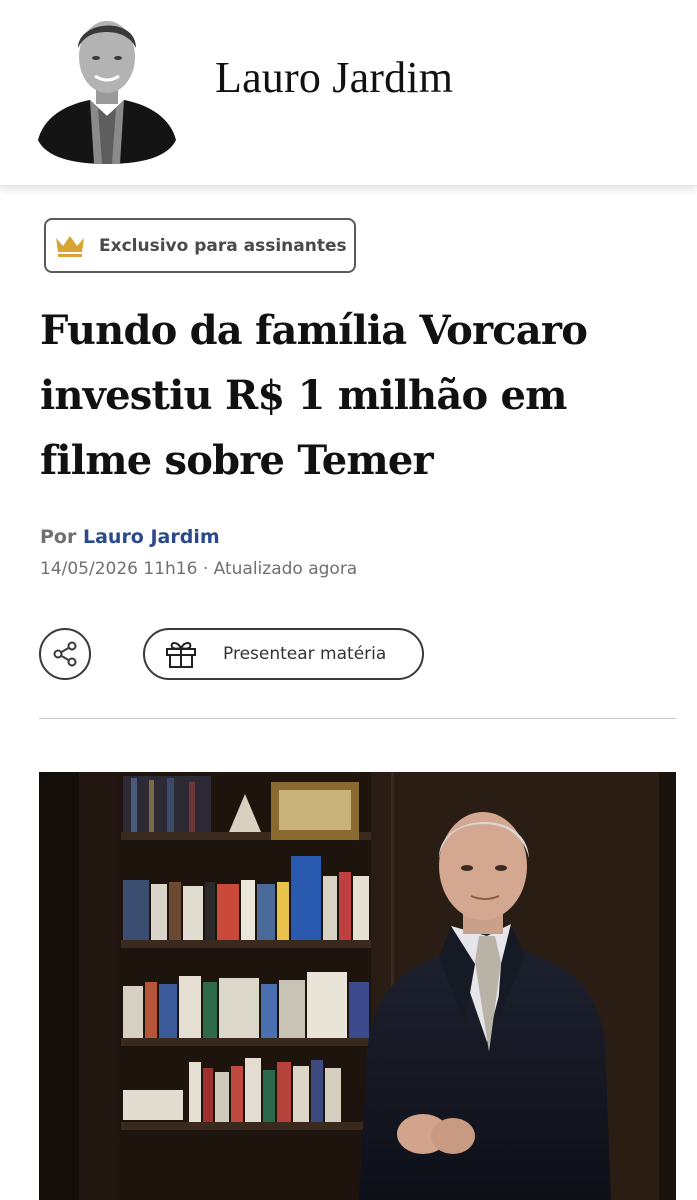  Describe the element at coordinates (181, 655) in the screenshot. I see `gift-icon` at that location.